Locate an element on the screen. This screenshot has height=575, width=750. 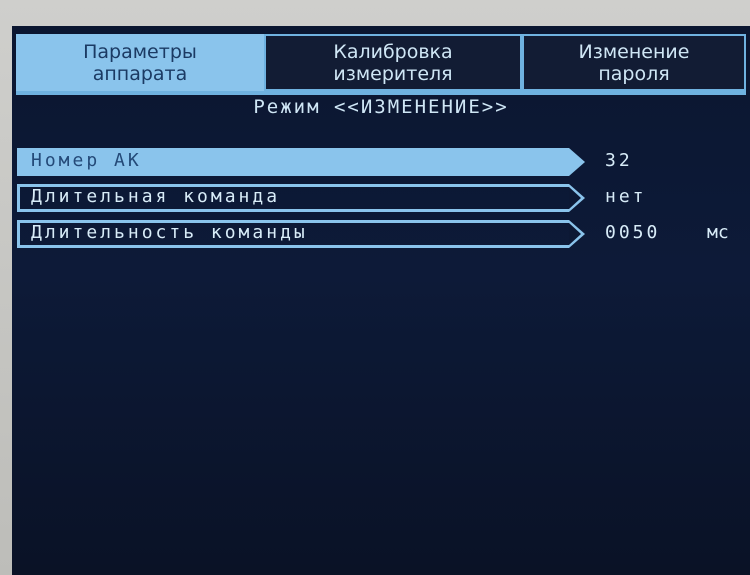
param-unit-command-duration: мс is located at coordinates (718, 232).